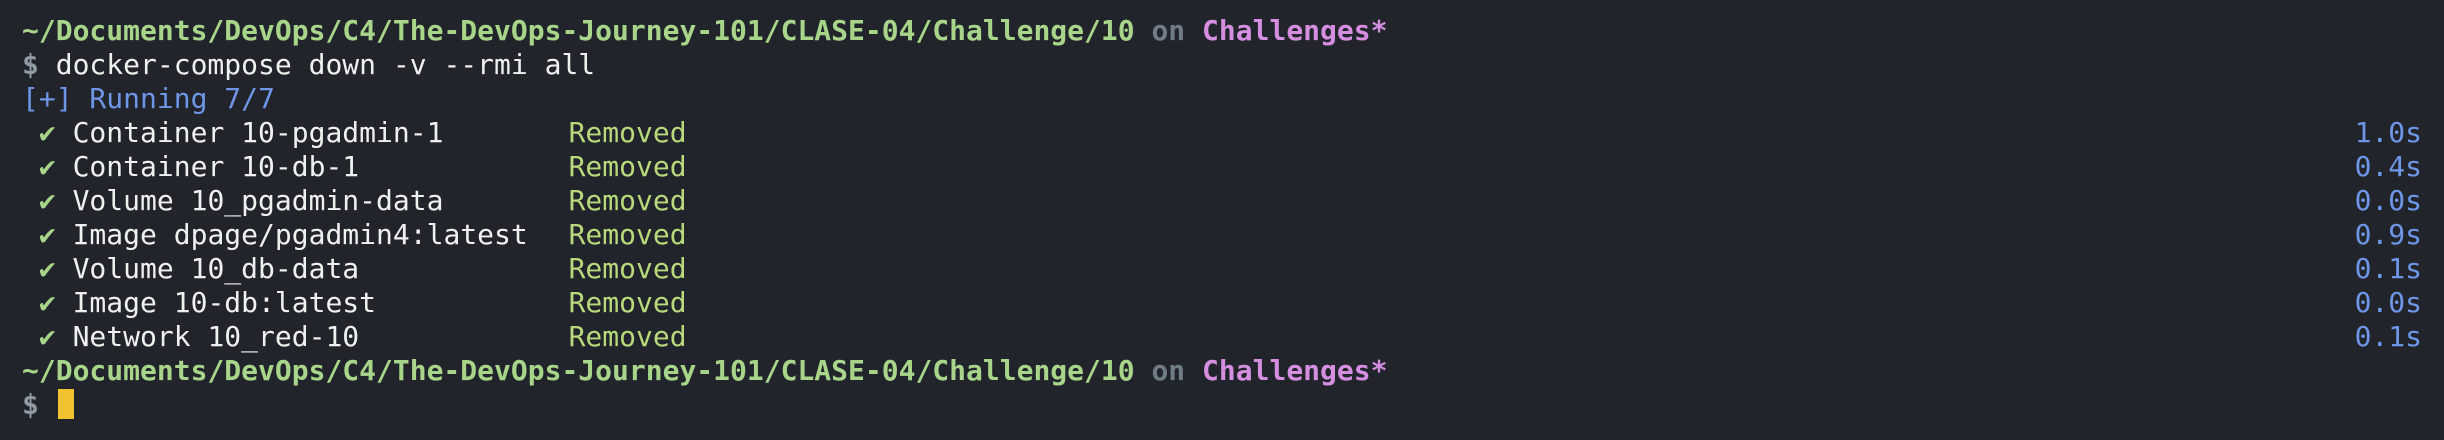 This screenshot has height=440, width=2444. What do you see at coordinates (258, 200) in the screenshot?
I see `resource-name: Volume 10_pgadmin-data` at bounding box center [258, 200].